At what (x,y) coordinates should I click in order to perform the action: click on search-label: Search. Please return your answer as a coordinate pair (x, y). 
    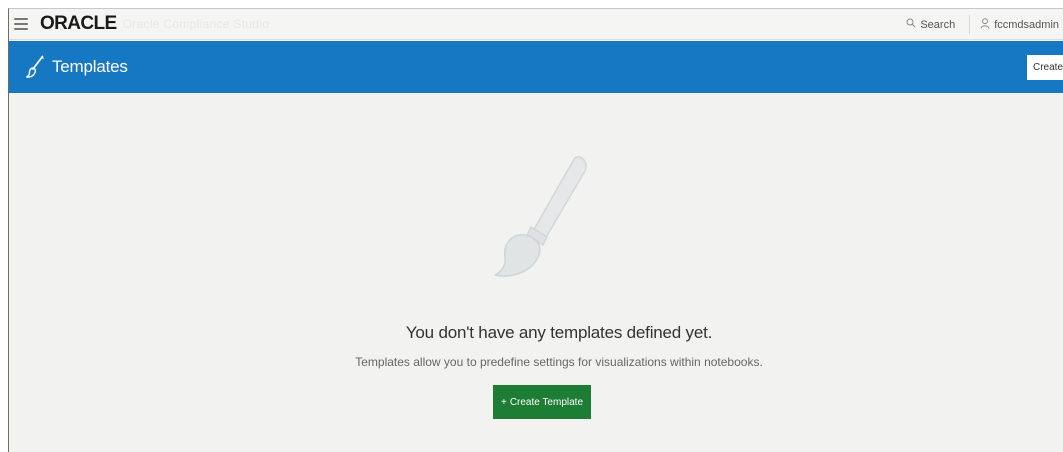
    Looking at the image, I should click on (938, 24).